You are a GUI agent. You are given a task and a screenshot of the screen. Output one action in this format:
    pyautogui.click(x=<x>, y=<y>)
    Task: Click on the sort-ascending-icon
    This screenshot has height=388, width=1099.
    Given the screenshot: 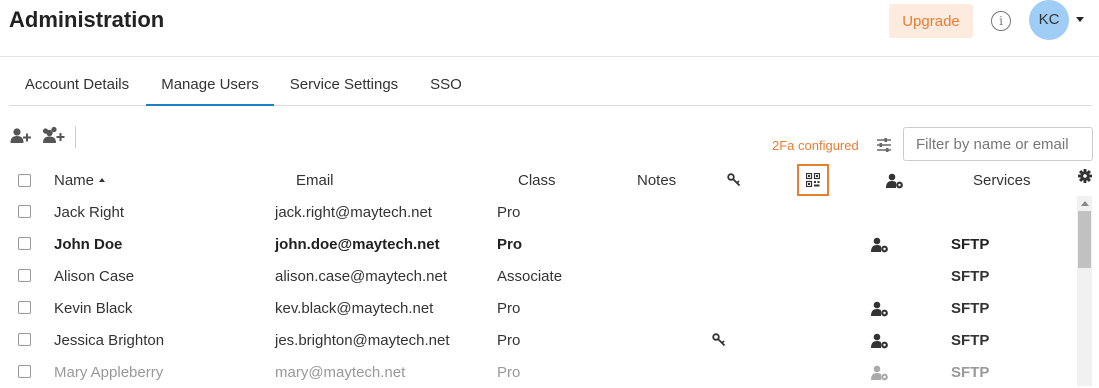 What is the action you would take?
    pyautogui.click(x=102, y=180)
    